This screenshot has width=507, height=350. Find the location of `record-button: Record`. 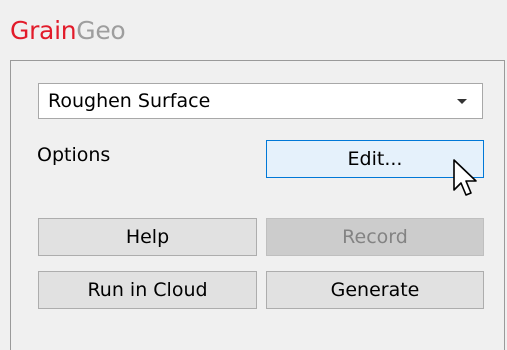

record-button: Record is located at coordinates (375, 237).